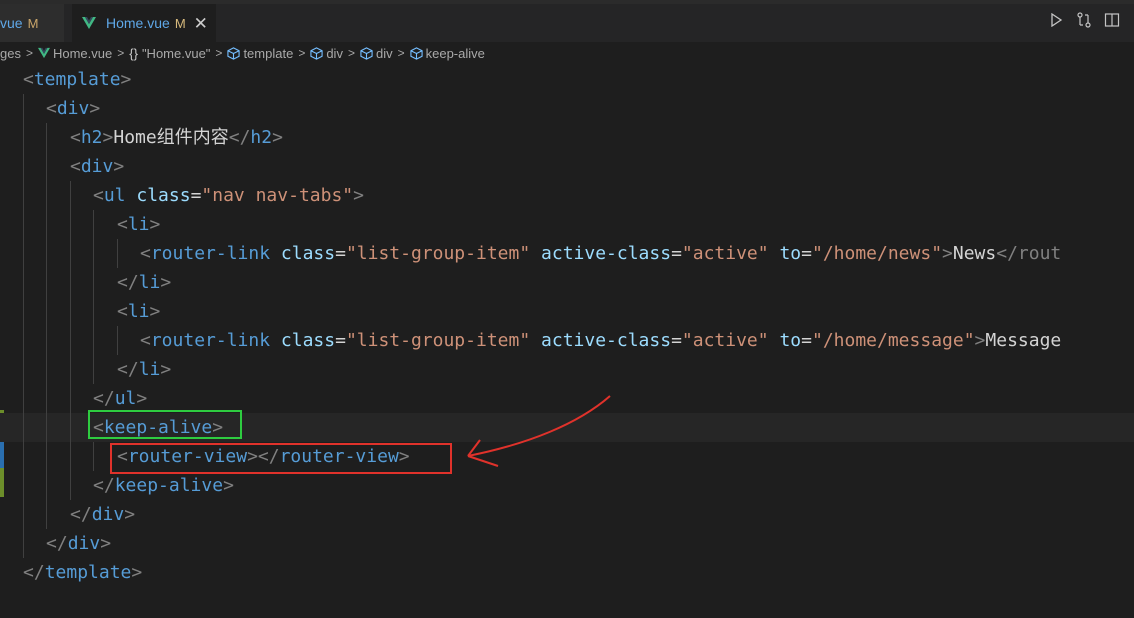 This screenshot has width=1134, height=618. I want to click on breadcrumb-div-1: div, so click(326, 53).